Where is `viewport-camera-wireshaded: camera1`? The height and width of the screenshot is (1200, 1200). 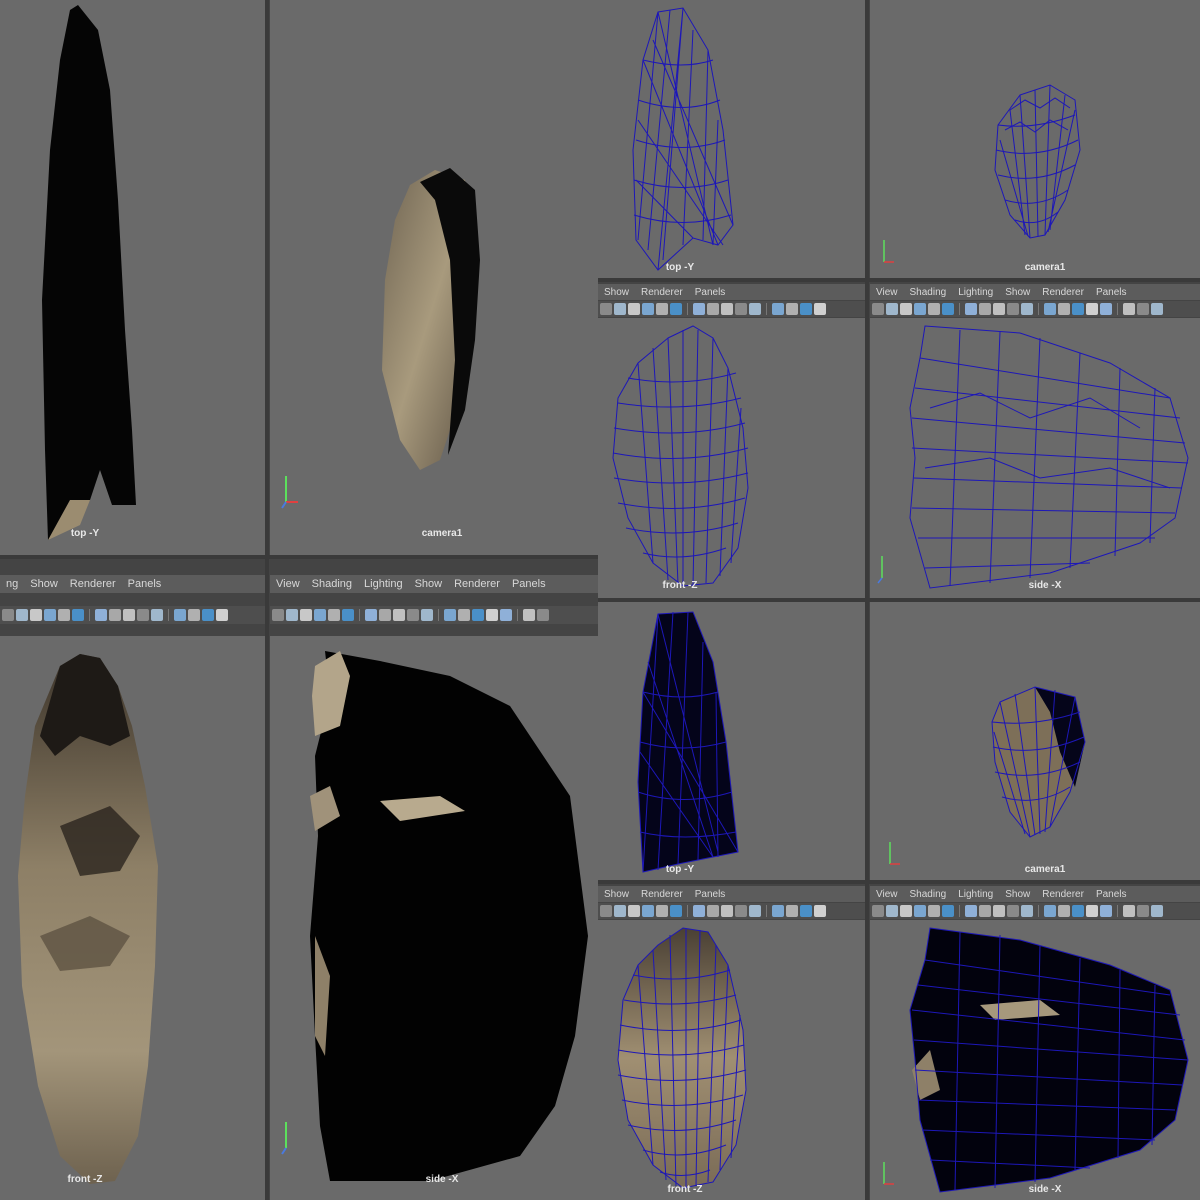
viewport-camera-wireshaded: camera1 is located at coordinates (1035, 741).